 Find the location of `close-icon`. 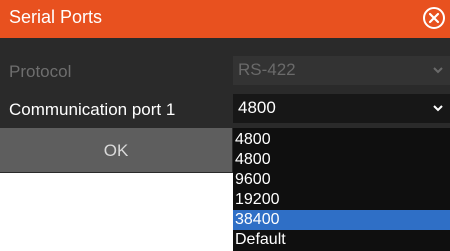

close-icon is located at coordinates (434, 18).